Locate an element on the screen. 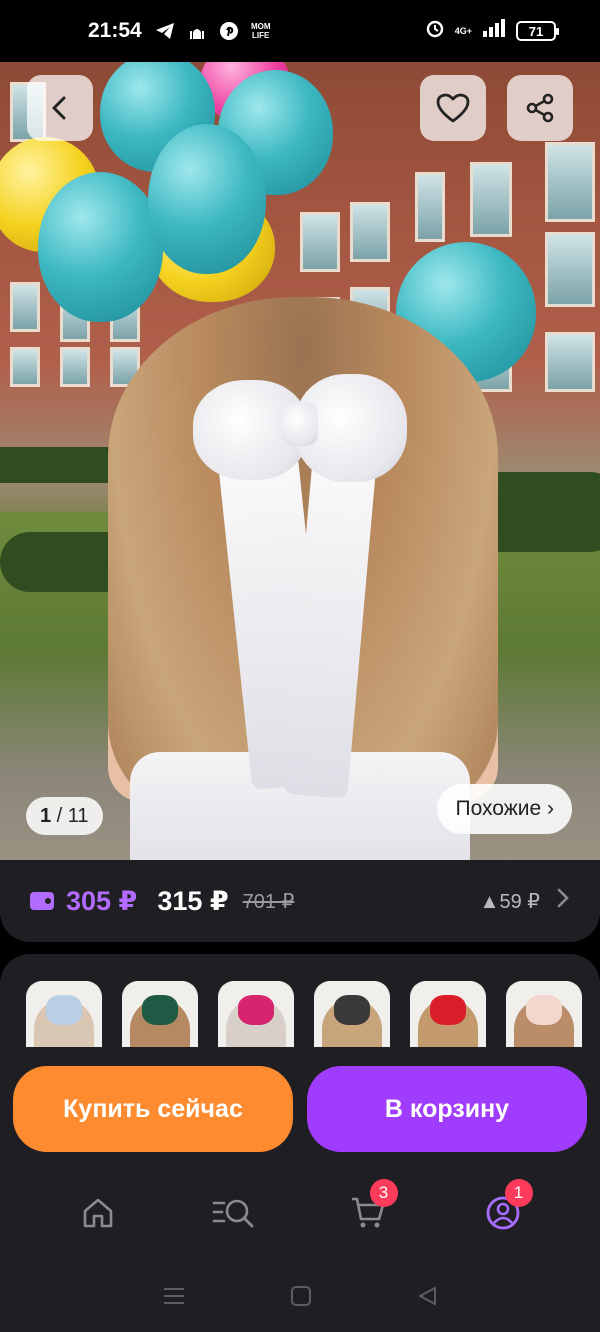 This screenshot has height=1332, width=600. wallet-price: 305 ₽ is located at coordinates (102, 900).